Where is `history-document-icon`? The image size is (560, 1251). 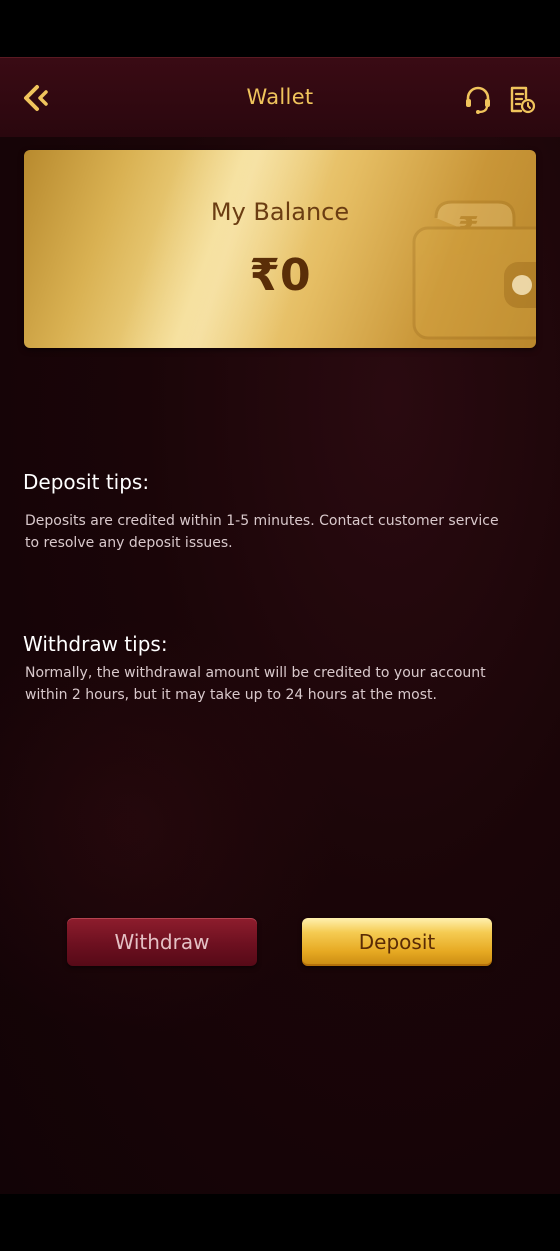
history-document-icon is located at coordinates (523, 100).